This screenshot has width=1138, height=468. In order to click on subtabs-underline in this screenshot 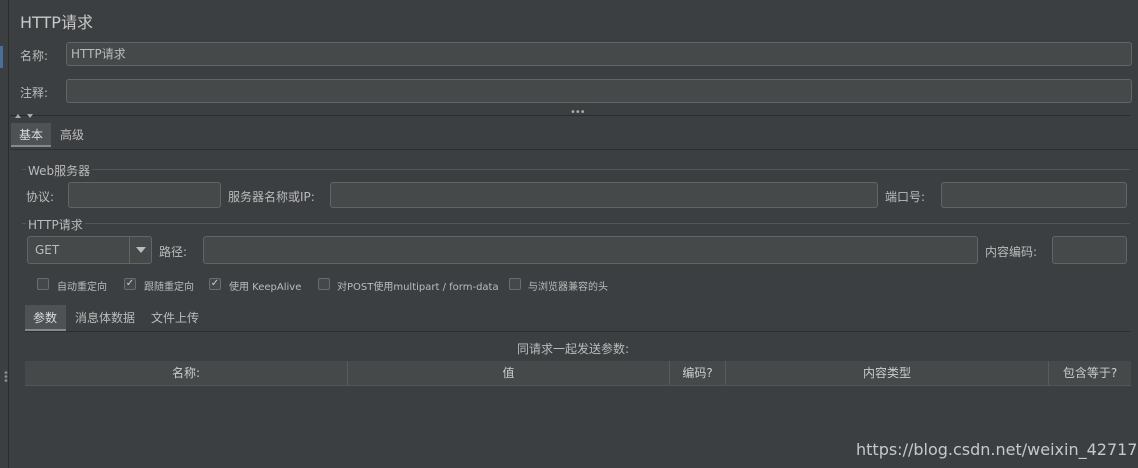, I will do `click(578, 331)`.